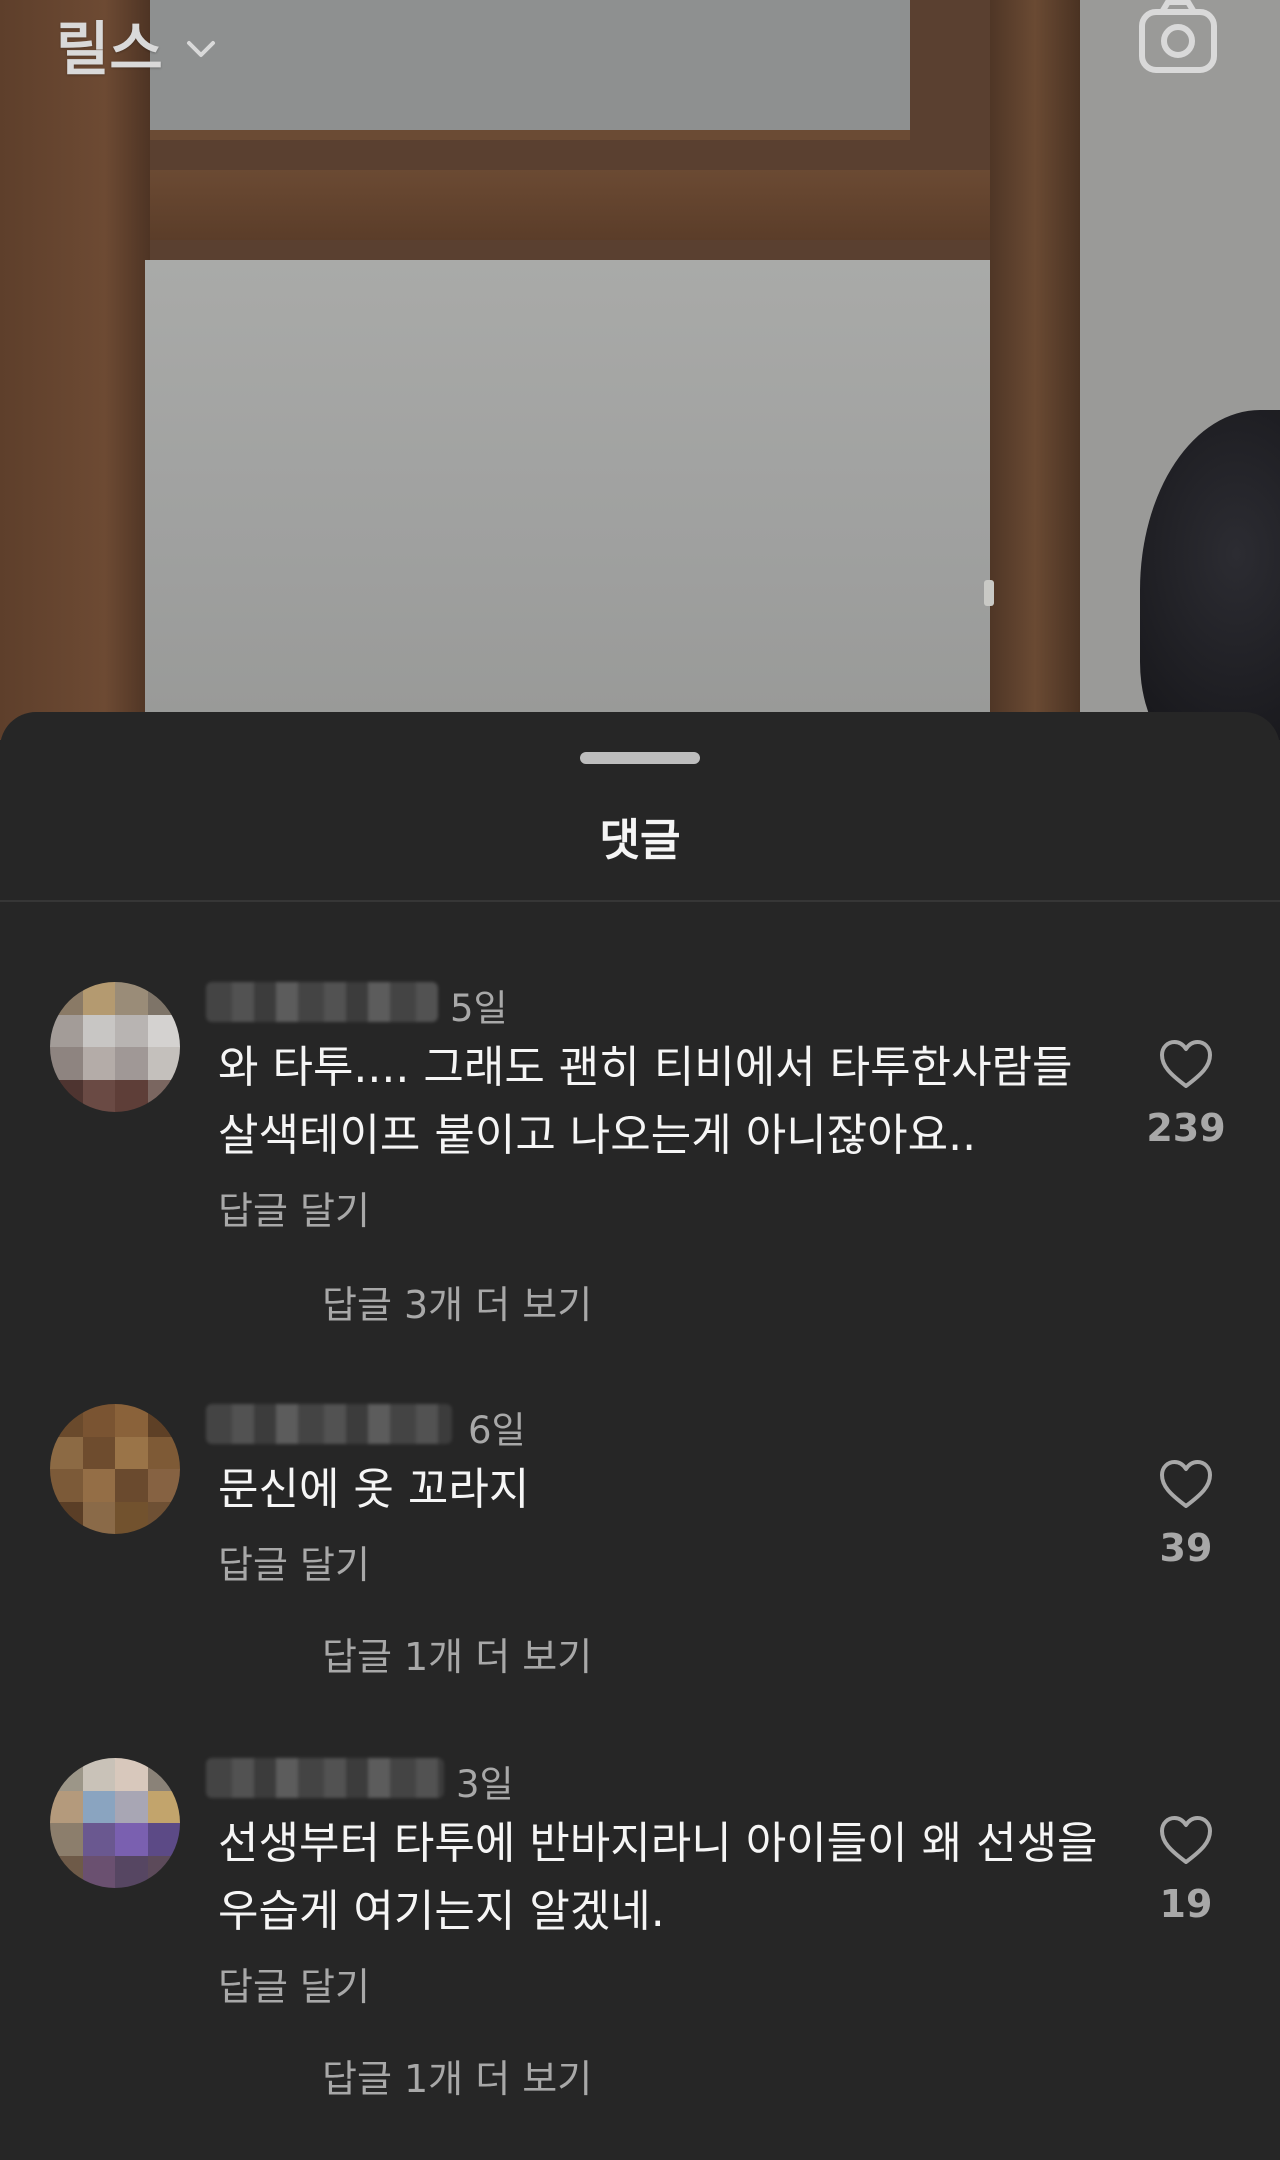  I want to click on chevron-down-icon, so click(200, 49).